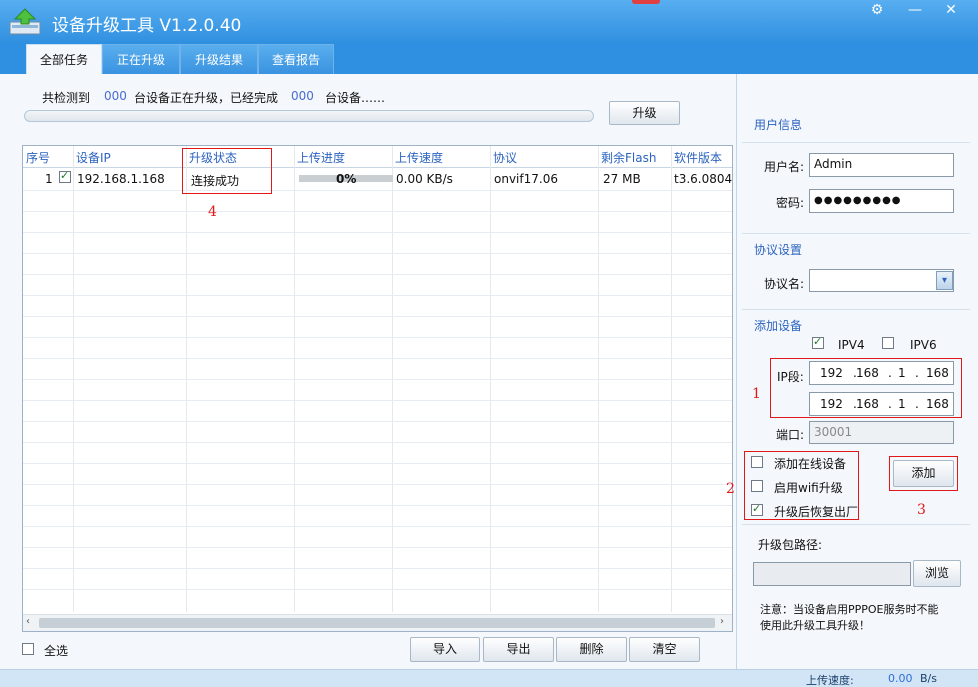 The width and height of the screenshot is (978, 687). What do you see at coordinates (206, 98) in the screenshot?
I see `summary-middle: 台设备正在升级，已经完成` at bounding box center [206, 98].